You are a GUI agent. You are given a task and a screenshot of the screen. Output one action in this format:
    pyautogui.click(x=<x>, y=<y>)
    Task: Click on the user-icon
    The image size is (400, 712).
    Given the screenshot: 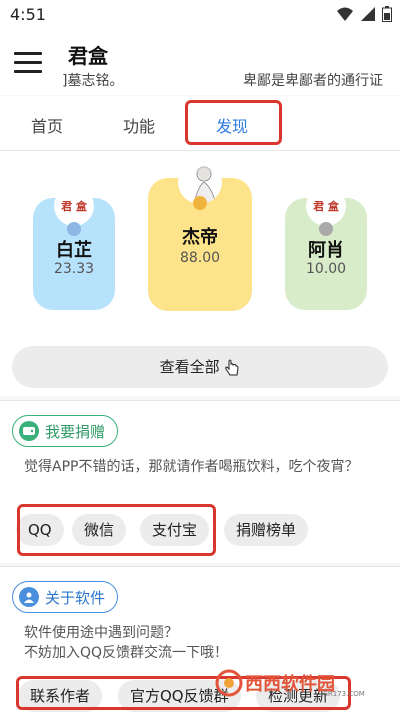 What is the action you would take?
    pyautogui.click(x=29, y=597)
    